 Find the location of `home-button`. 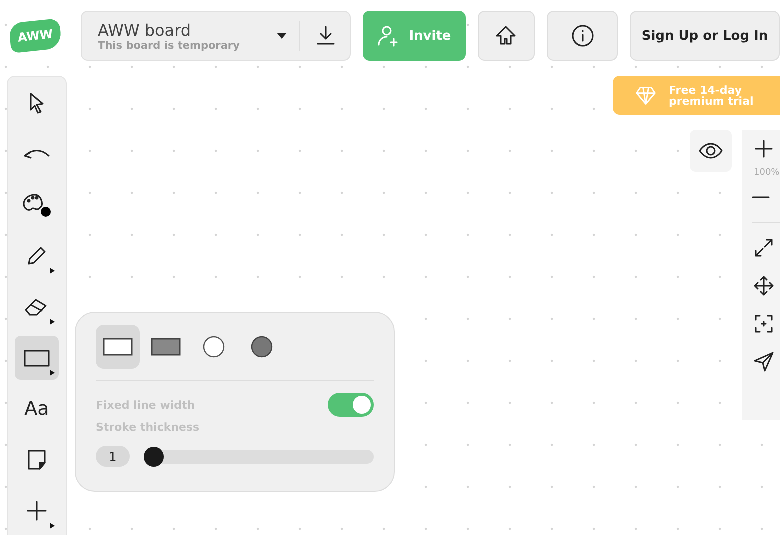

home-button is located at coordinates (507, 36).